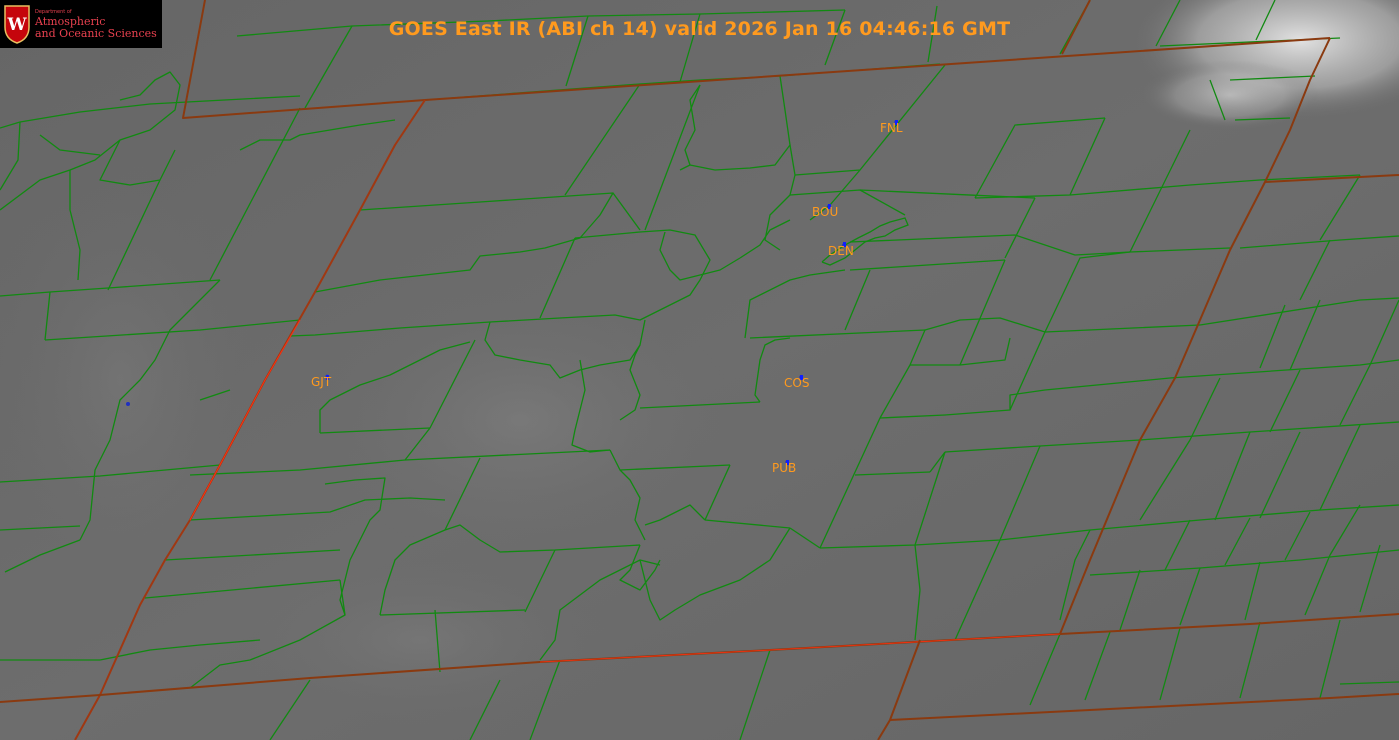  Describe the element at coordinates (70, 21) in the screenshot. I see `logo-line-1: Atmospheric` at that location.